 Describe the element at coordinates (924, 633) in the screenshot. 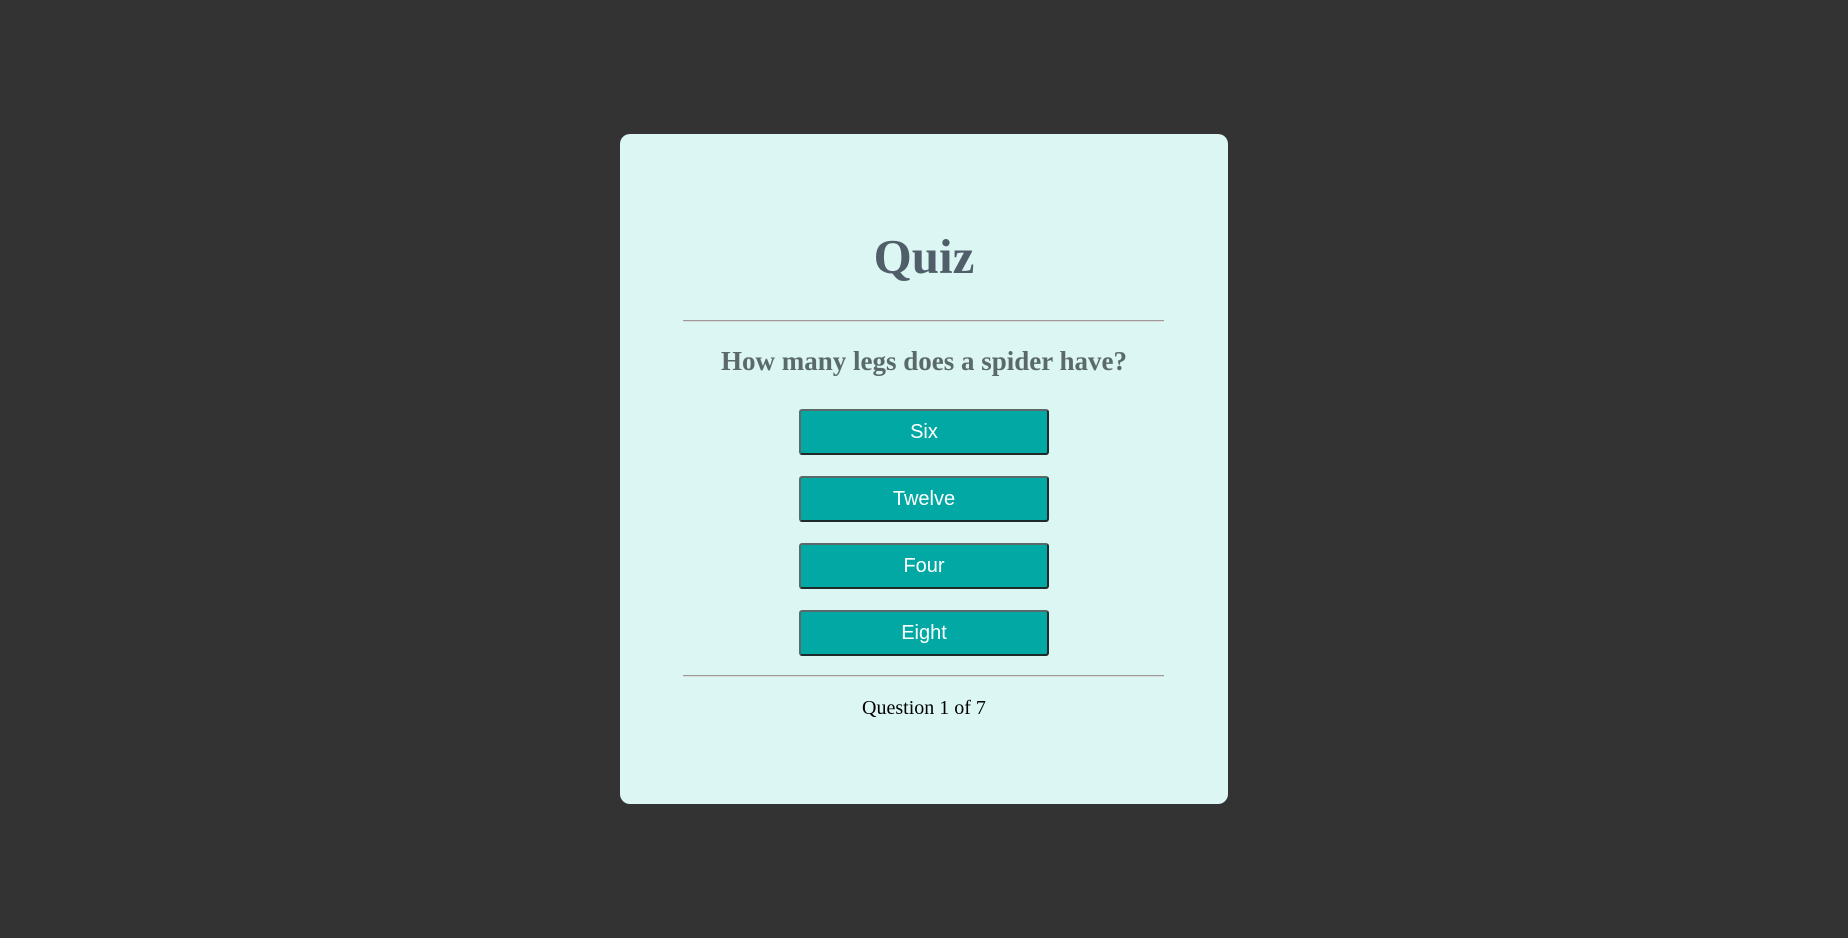

I see `answer-button-eight: Eight` at that location.